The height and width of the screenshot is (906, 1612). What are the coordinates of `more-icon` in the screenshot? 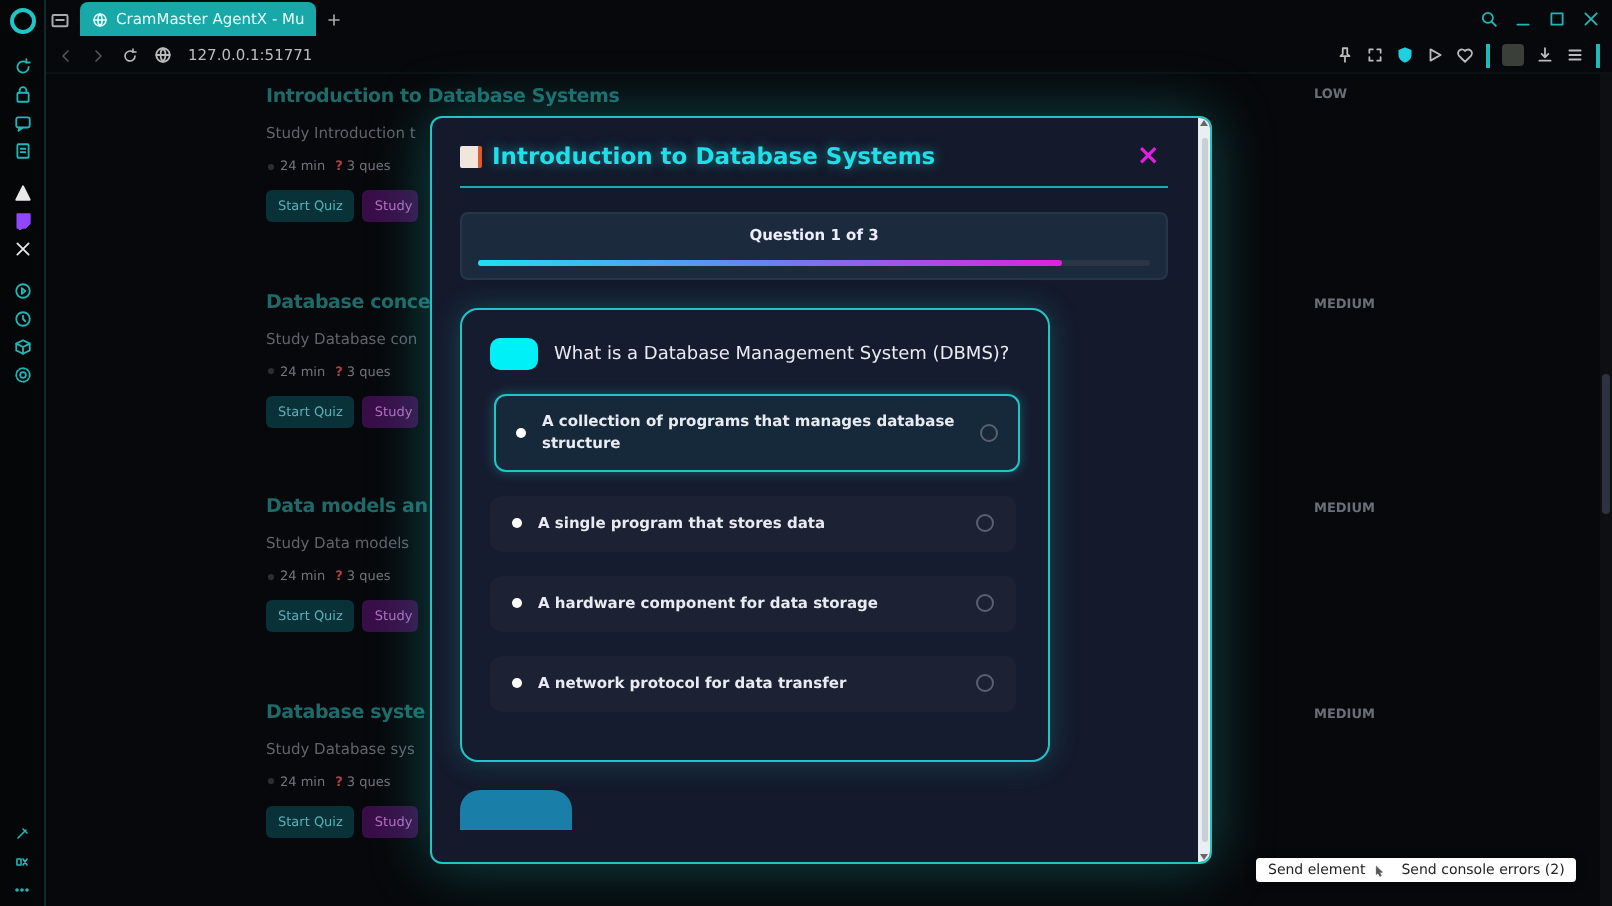 It's located at (22, 890).